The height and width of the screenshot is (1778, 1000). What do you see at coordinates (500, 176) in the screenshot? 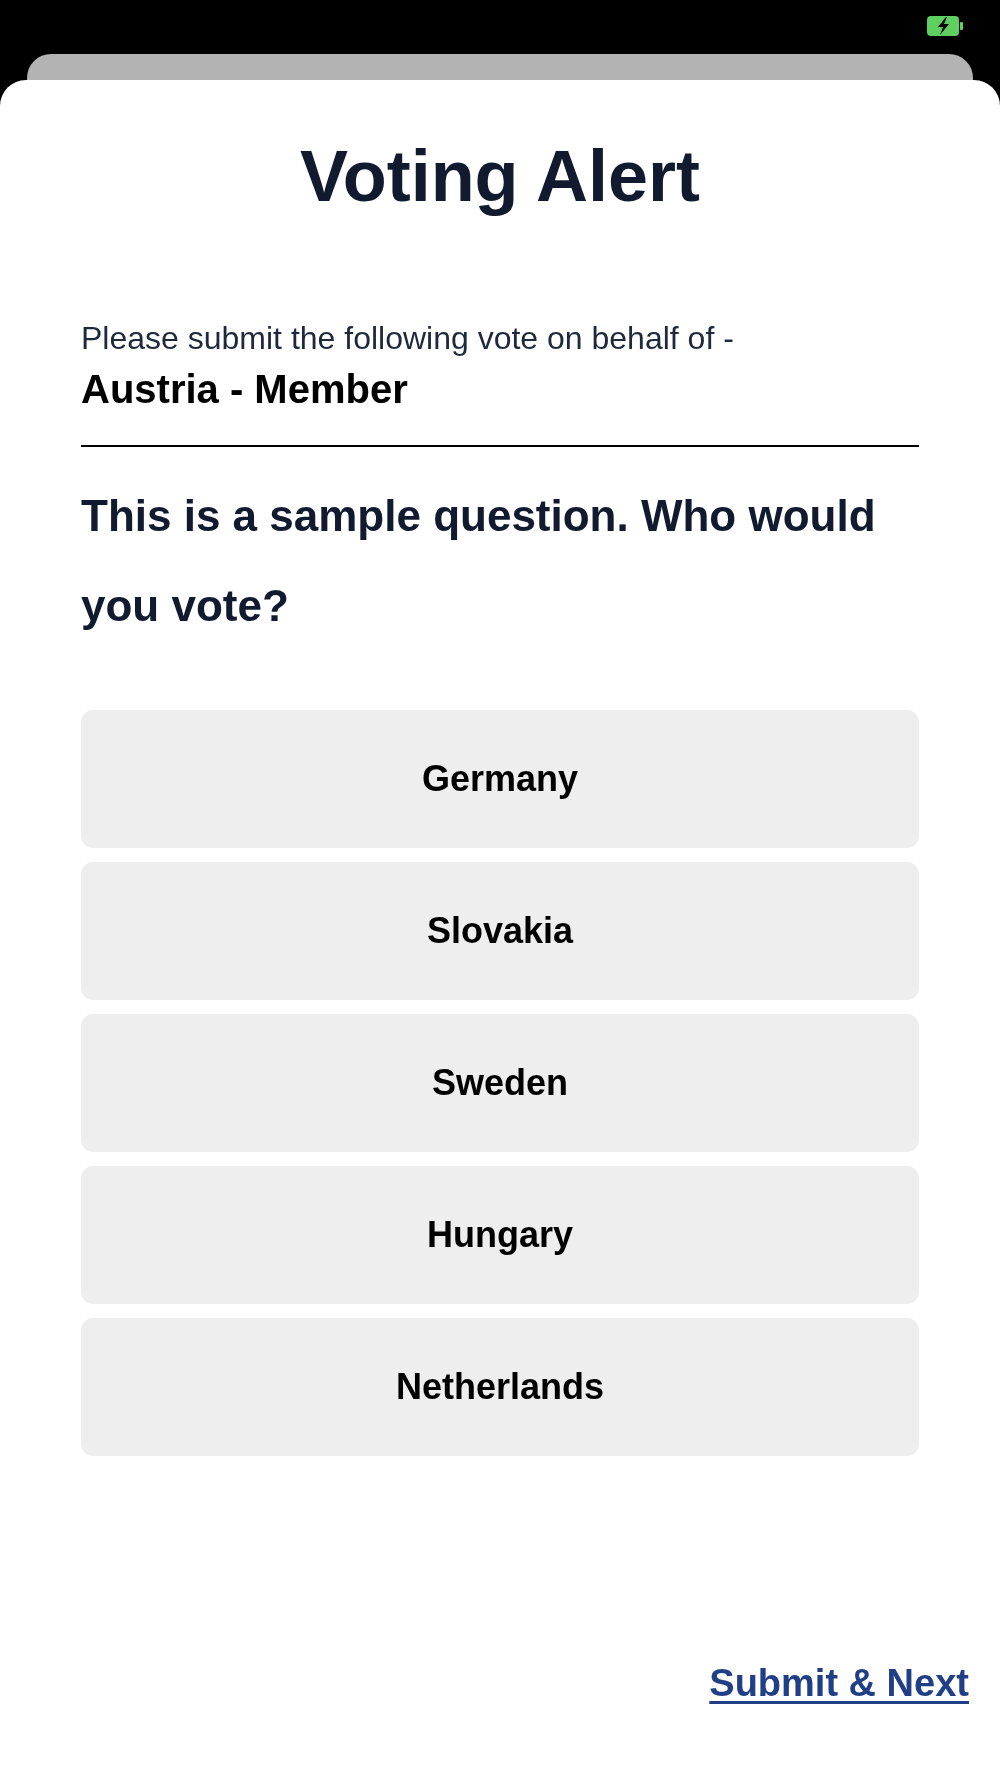
I see `alert-title: Voting Alert` at bounding box center [500, 176].